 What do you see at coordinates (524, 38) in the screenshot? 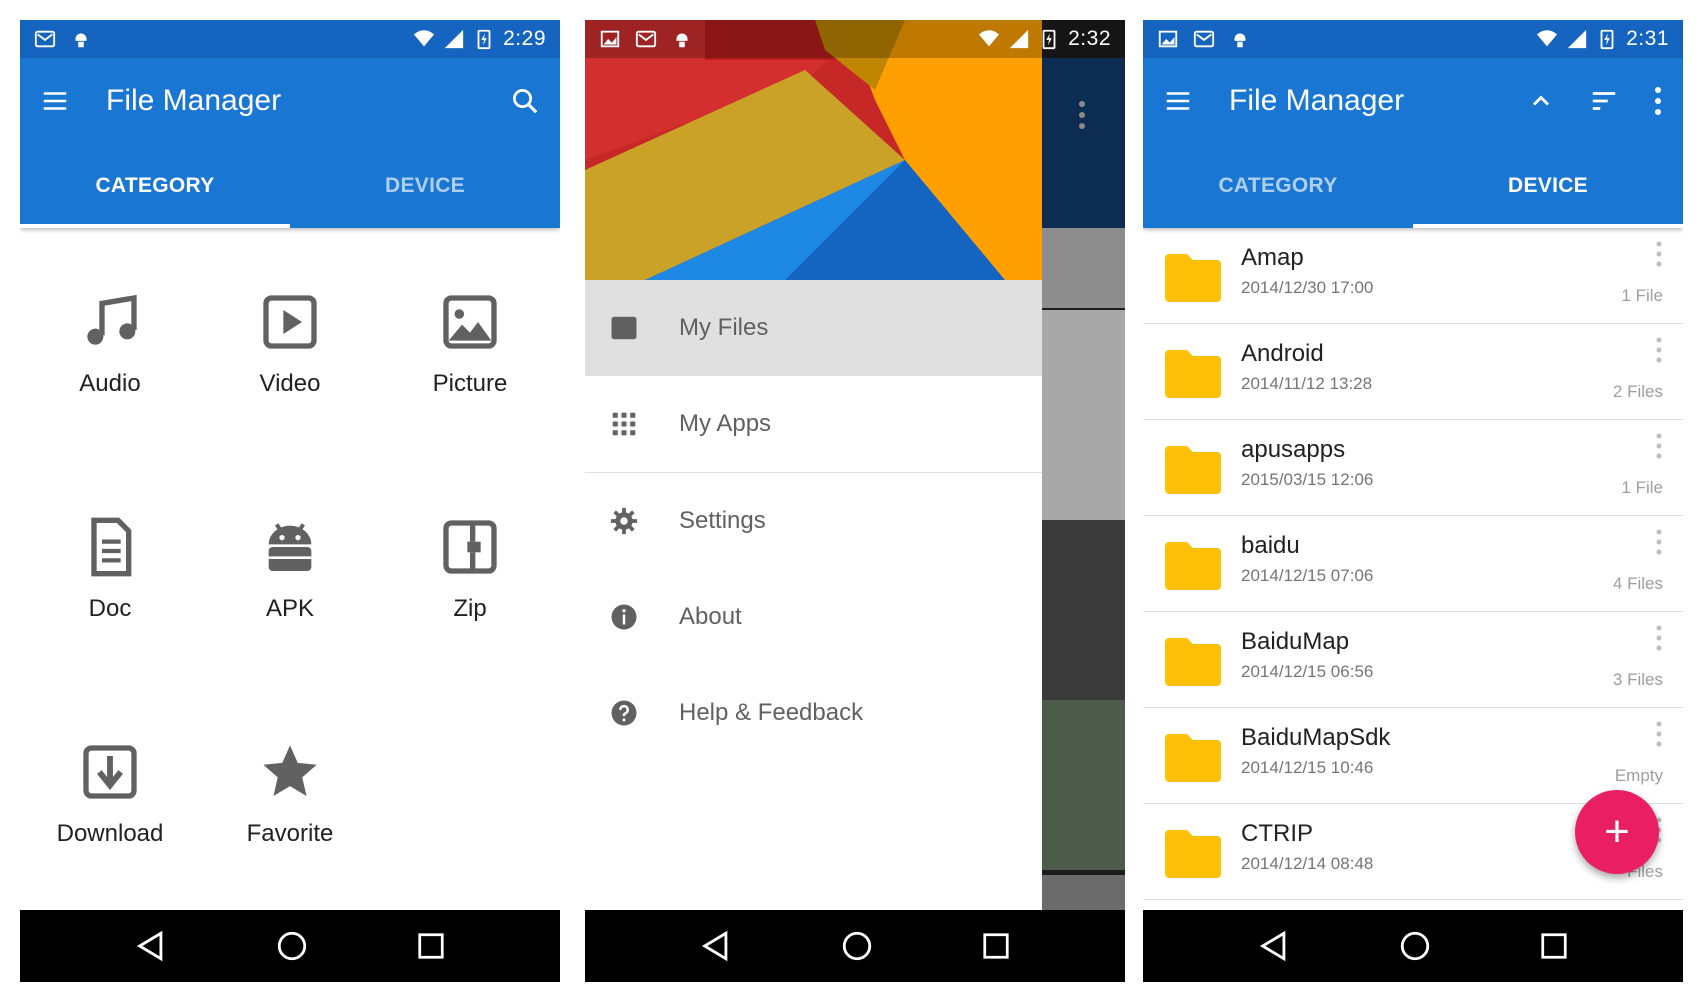
I see `status-time: 2:29` at bounding box center [524, 38].